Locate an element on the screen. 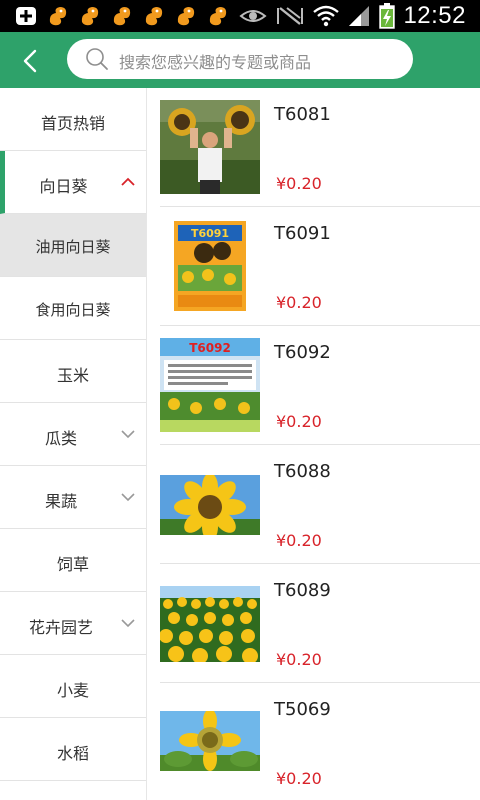  no-signal-icon is located at coordinates (290, 16).